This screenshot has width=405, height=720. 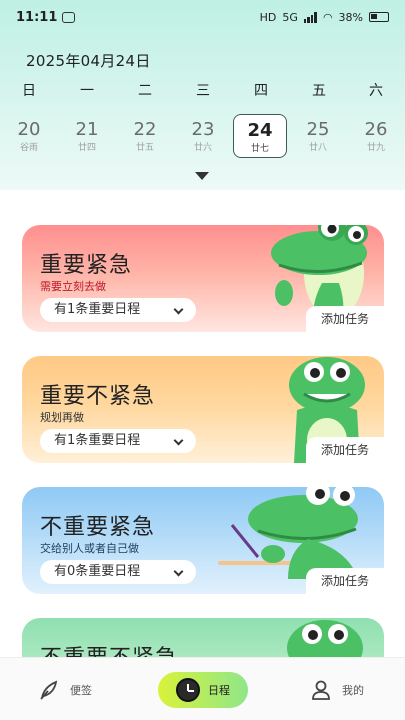 What do you see at coordinates (337, 690) in the screenshot?
I see `nav-mine: 我的` at bounding box center [337, 690].